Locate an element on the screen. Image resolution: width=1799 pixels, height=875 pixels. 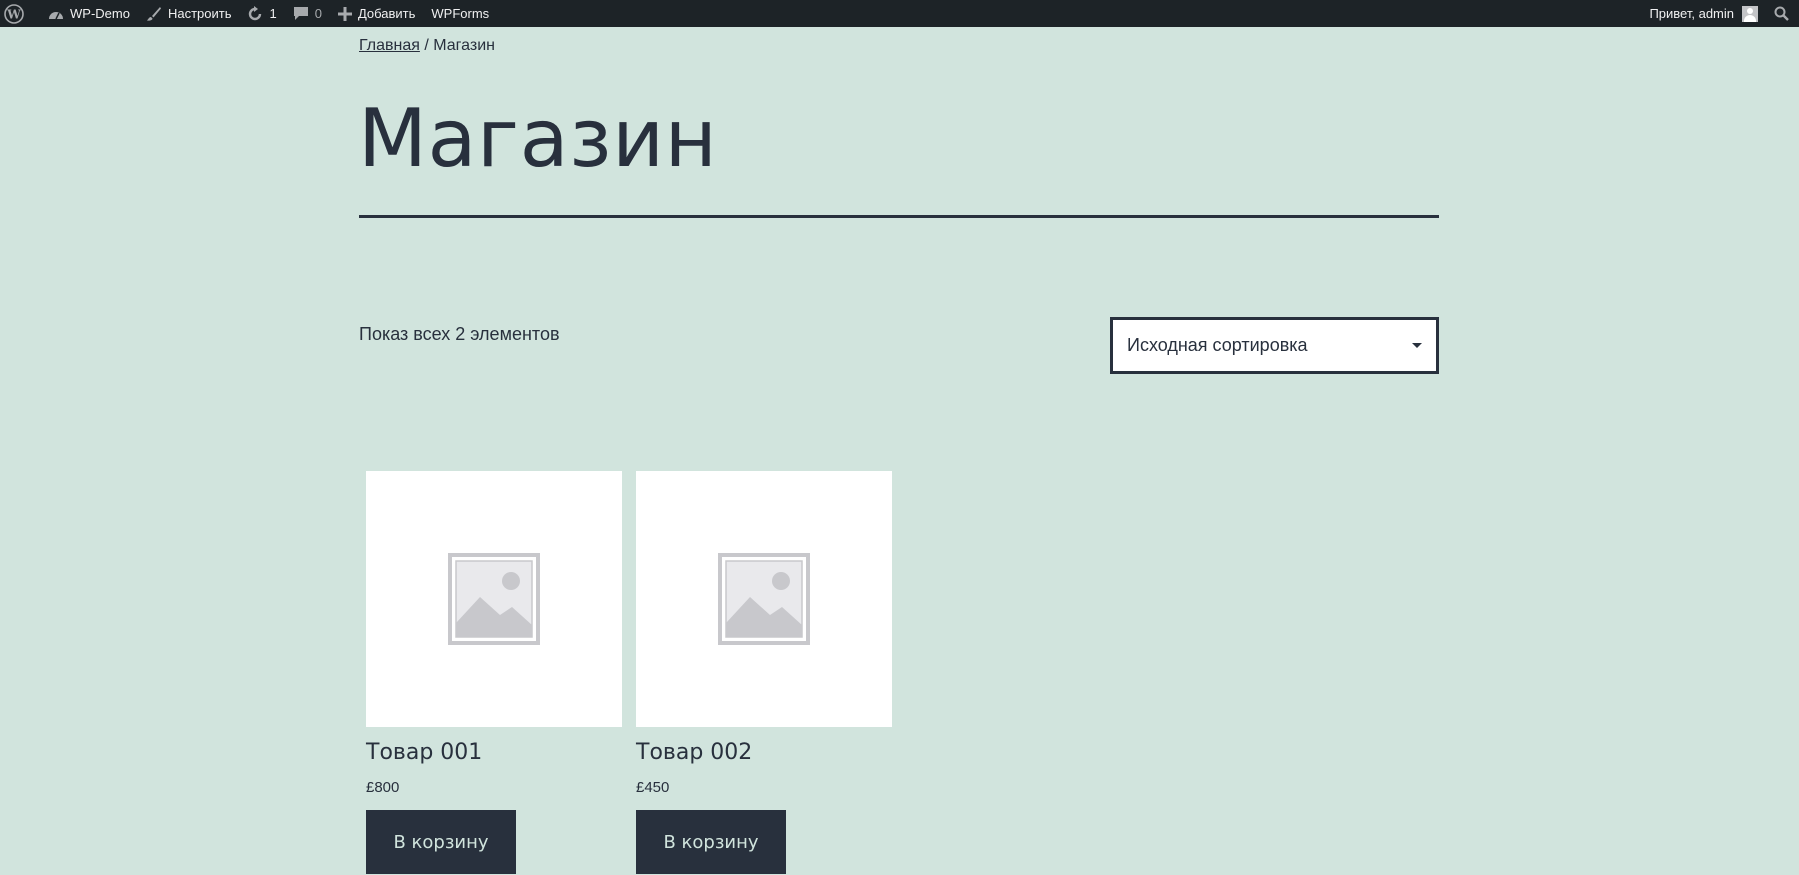
brush-icon is located at coordinates (154, 14).